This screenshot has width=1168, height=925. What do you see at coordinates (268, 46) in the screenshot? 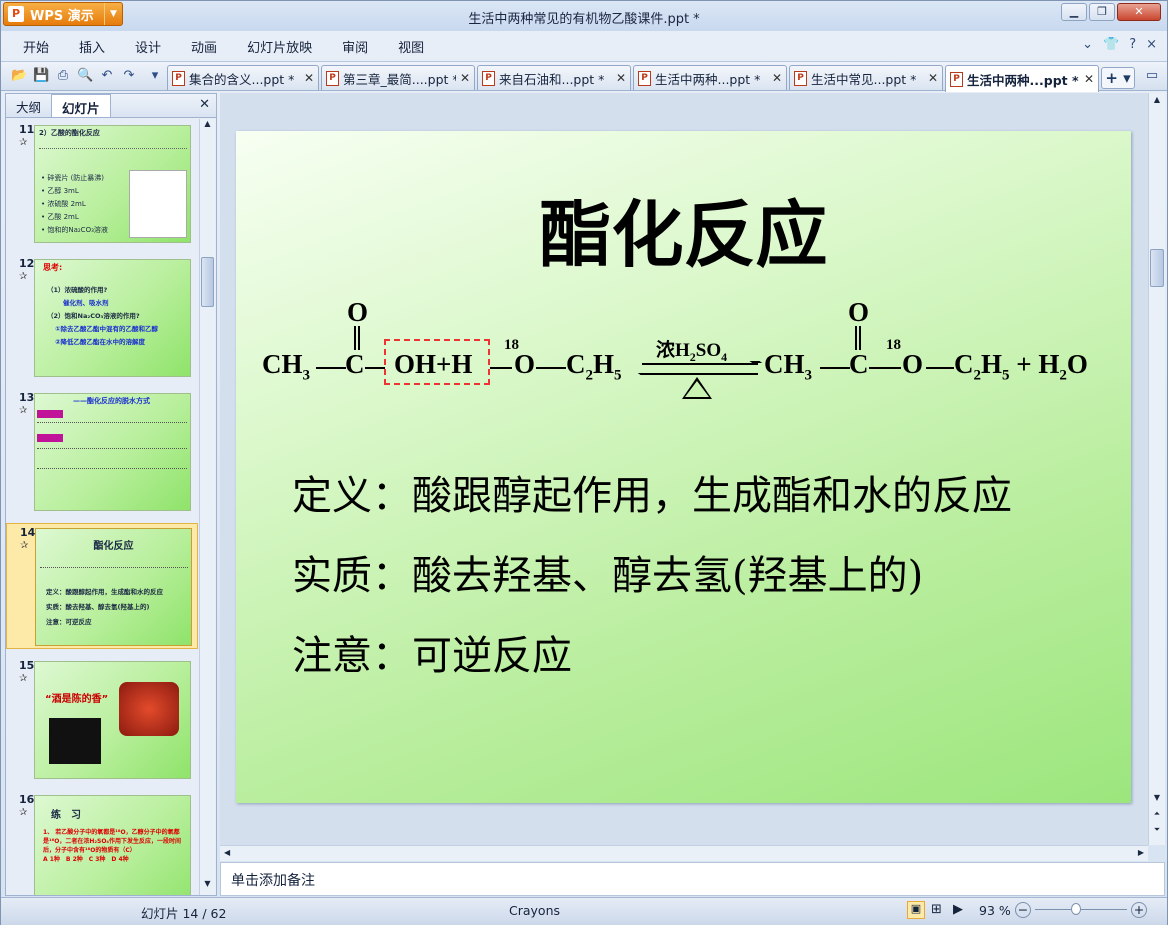
I see `menu-slideshow: 幻灯片放映` at bounding box center [268, 46].